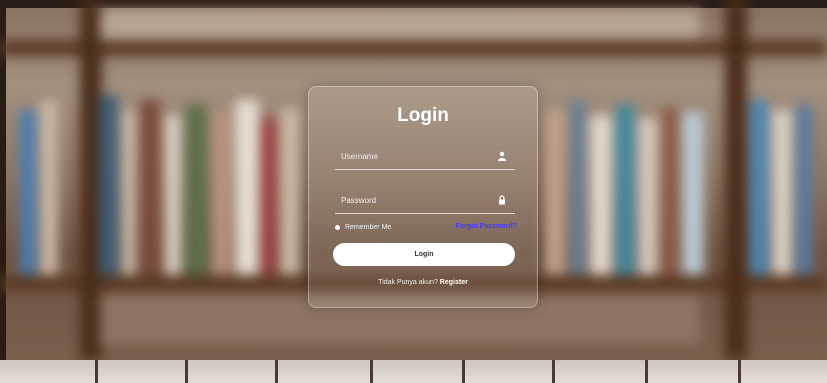 The image size is (827, 383). Describe the element at coordinates (423, 115) in the screenshot. I see `login-title: Login` at that location.